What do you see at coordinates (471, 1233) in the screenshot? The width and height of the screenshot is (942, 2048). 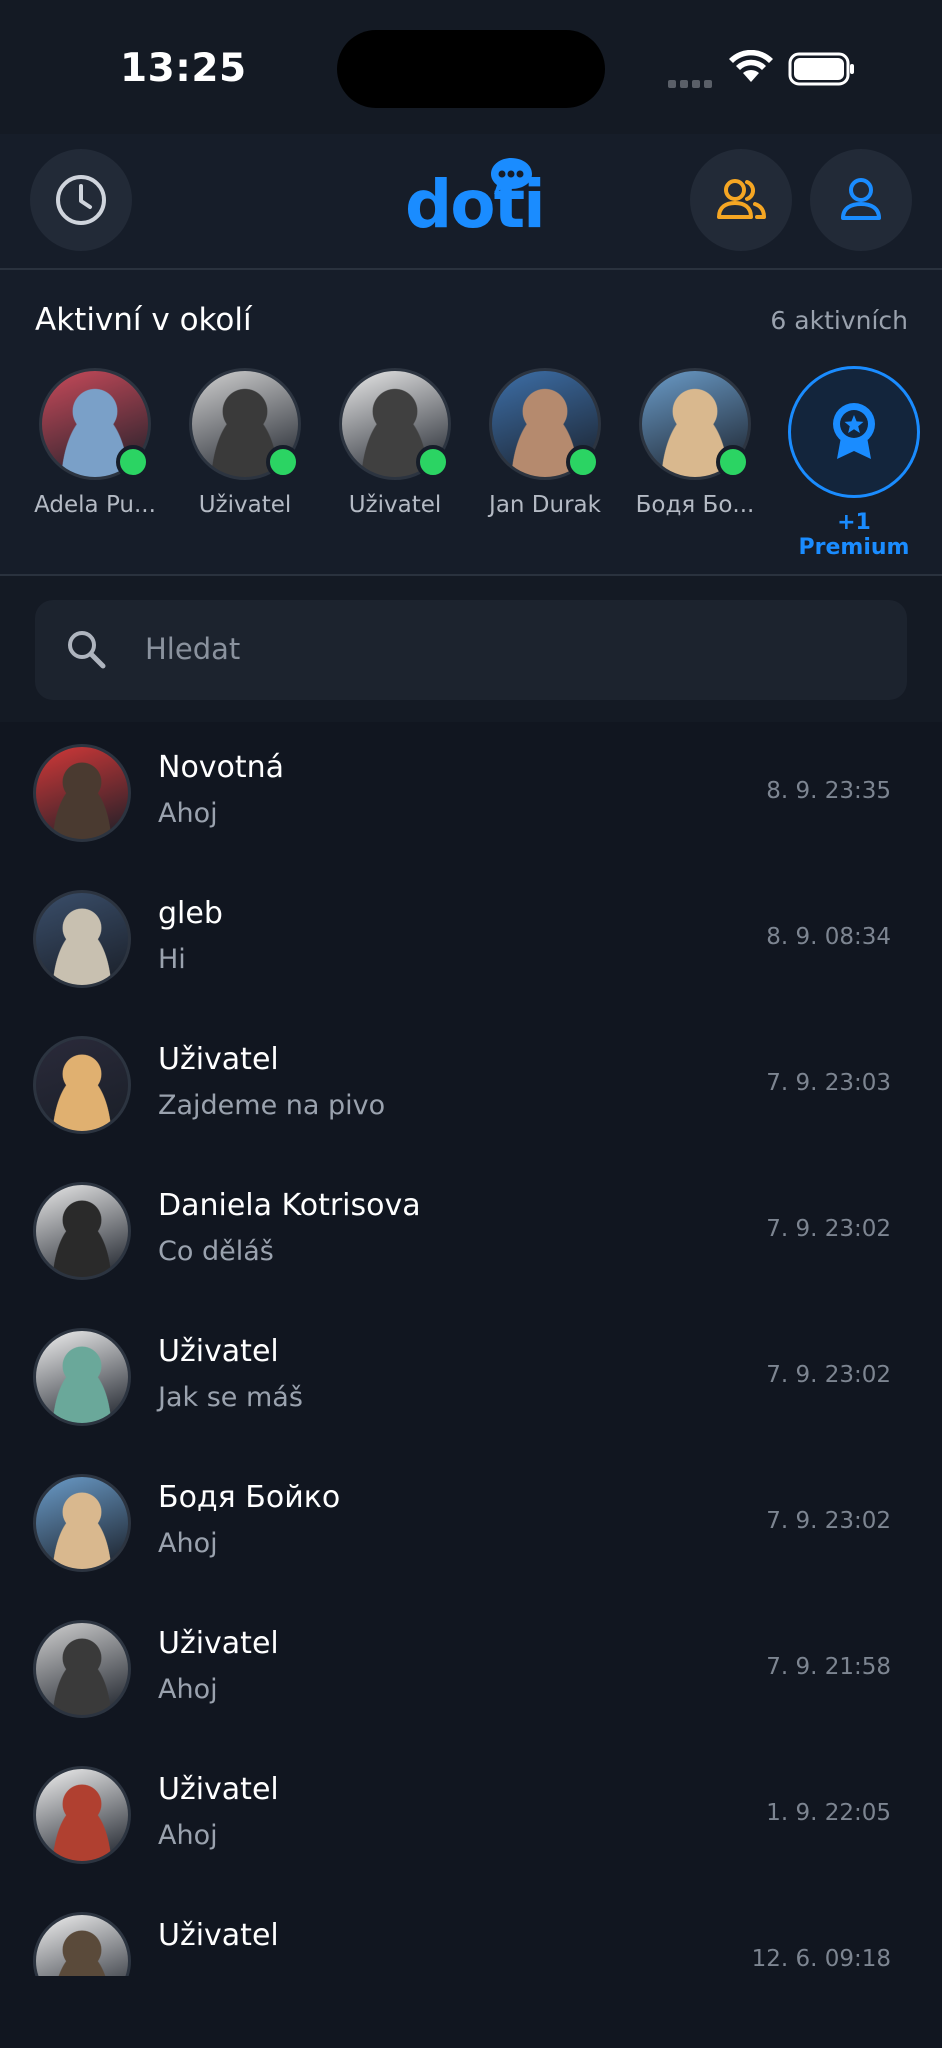 I see `chat-row: Daniela Kotrisova Co děláš 7. 9. 23:02` at bounding box center [471, 1233].